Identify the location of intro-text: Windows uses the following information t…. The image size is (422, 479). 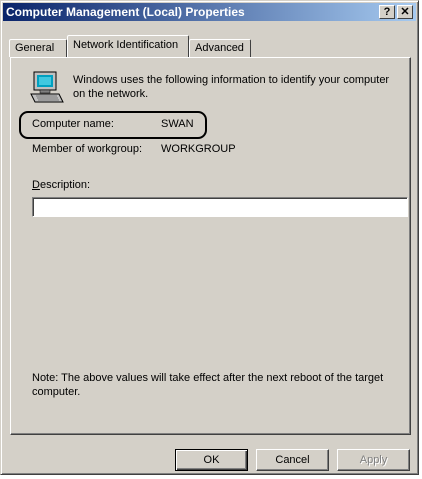
(231, 87).